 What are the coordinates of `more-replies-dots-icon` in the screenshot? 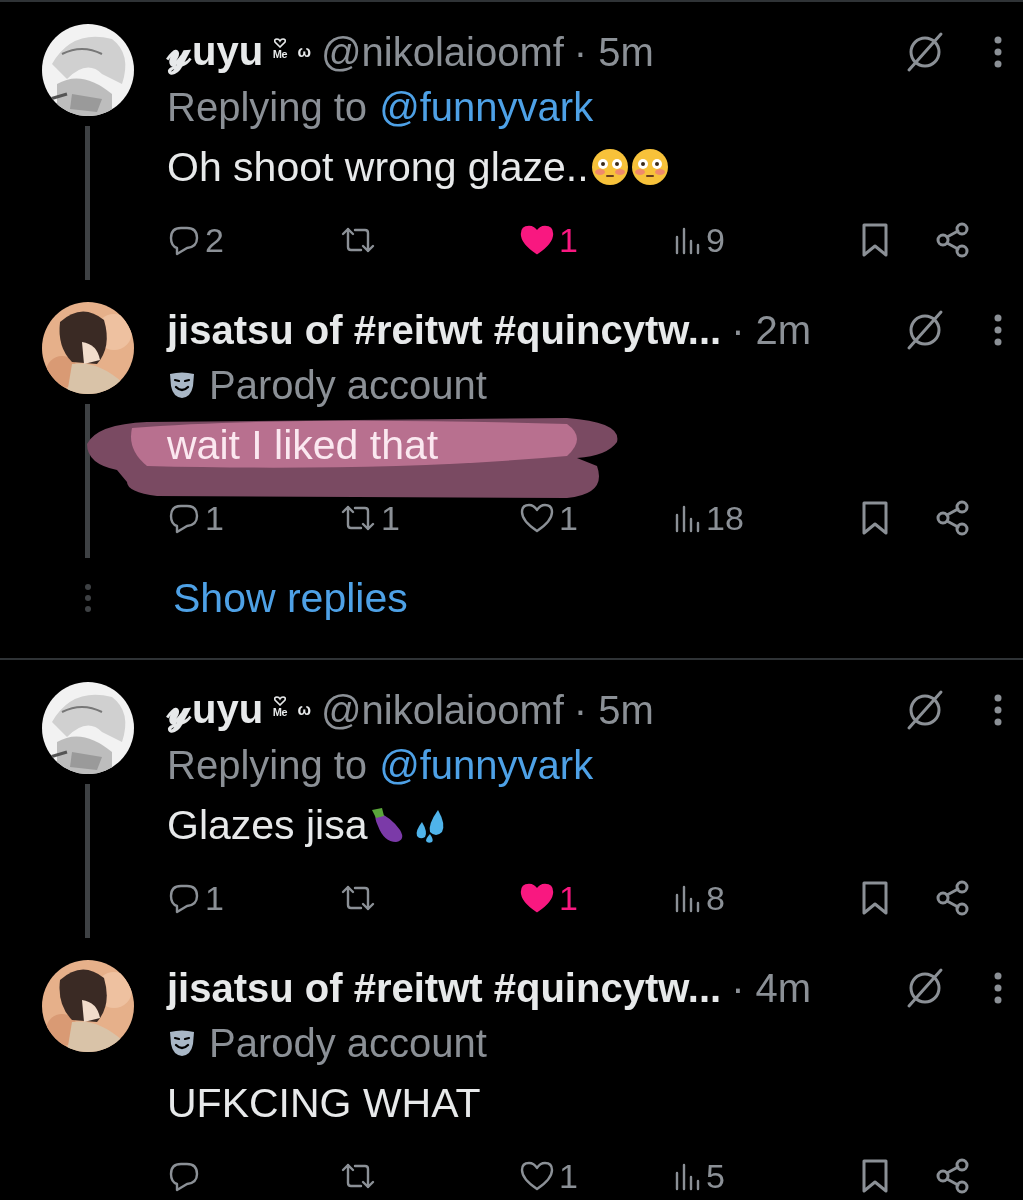 It's located at (87, 598).